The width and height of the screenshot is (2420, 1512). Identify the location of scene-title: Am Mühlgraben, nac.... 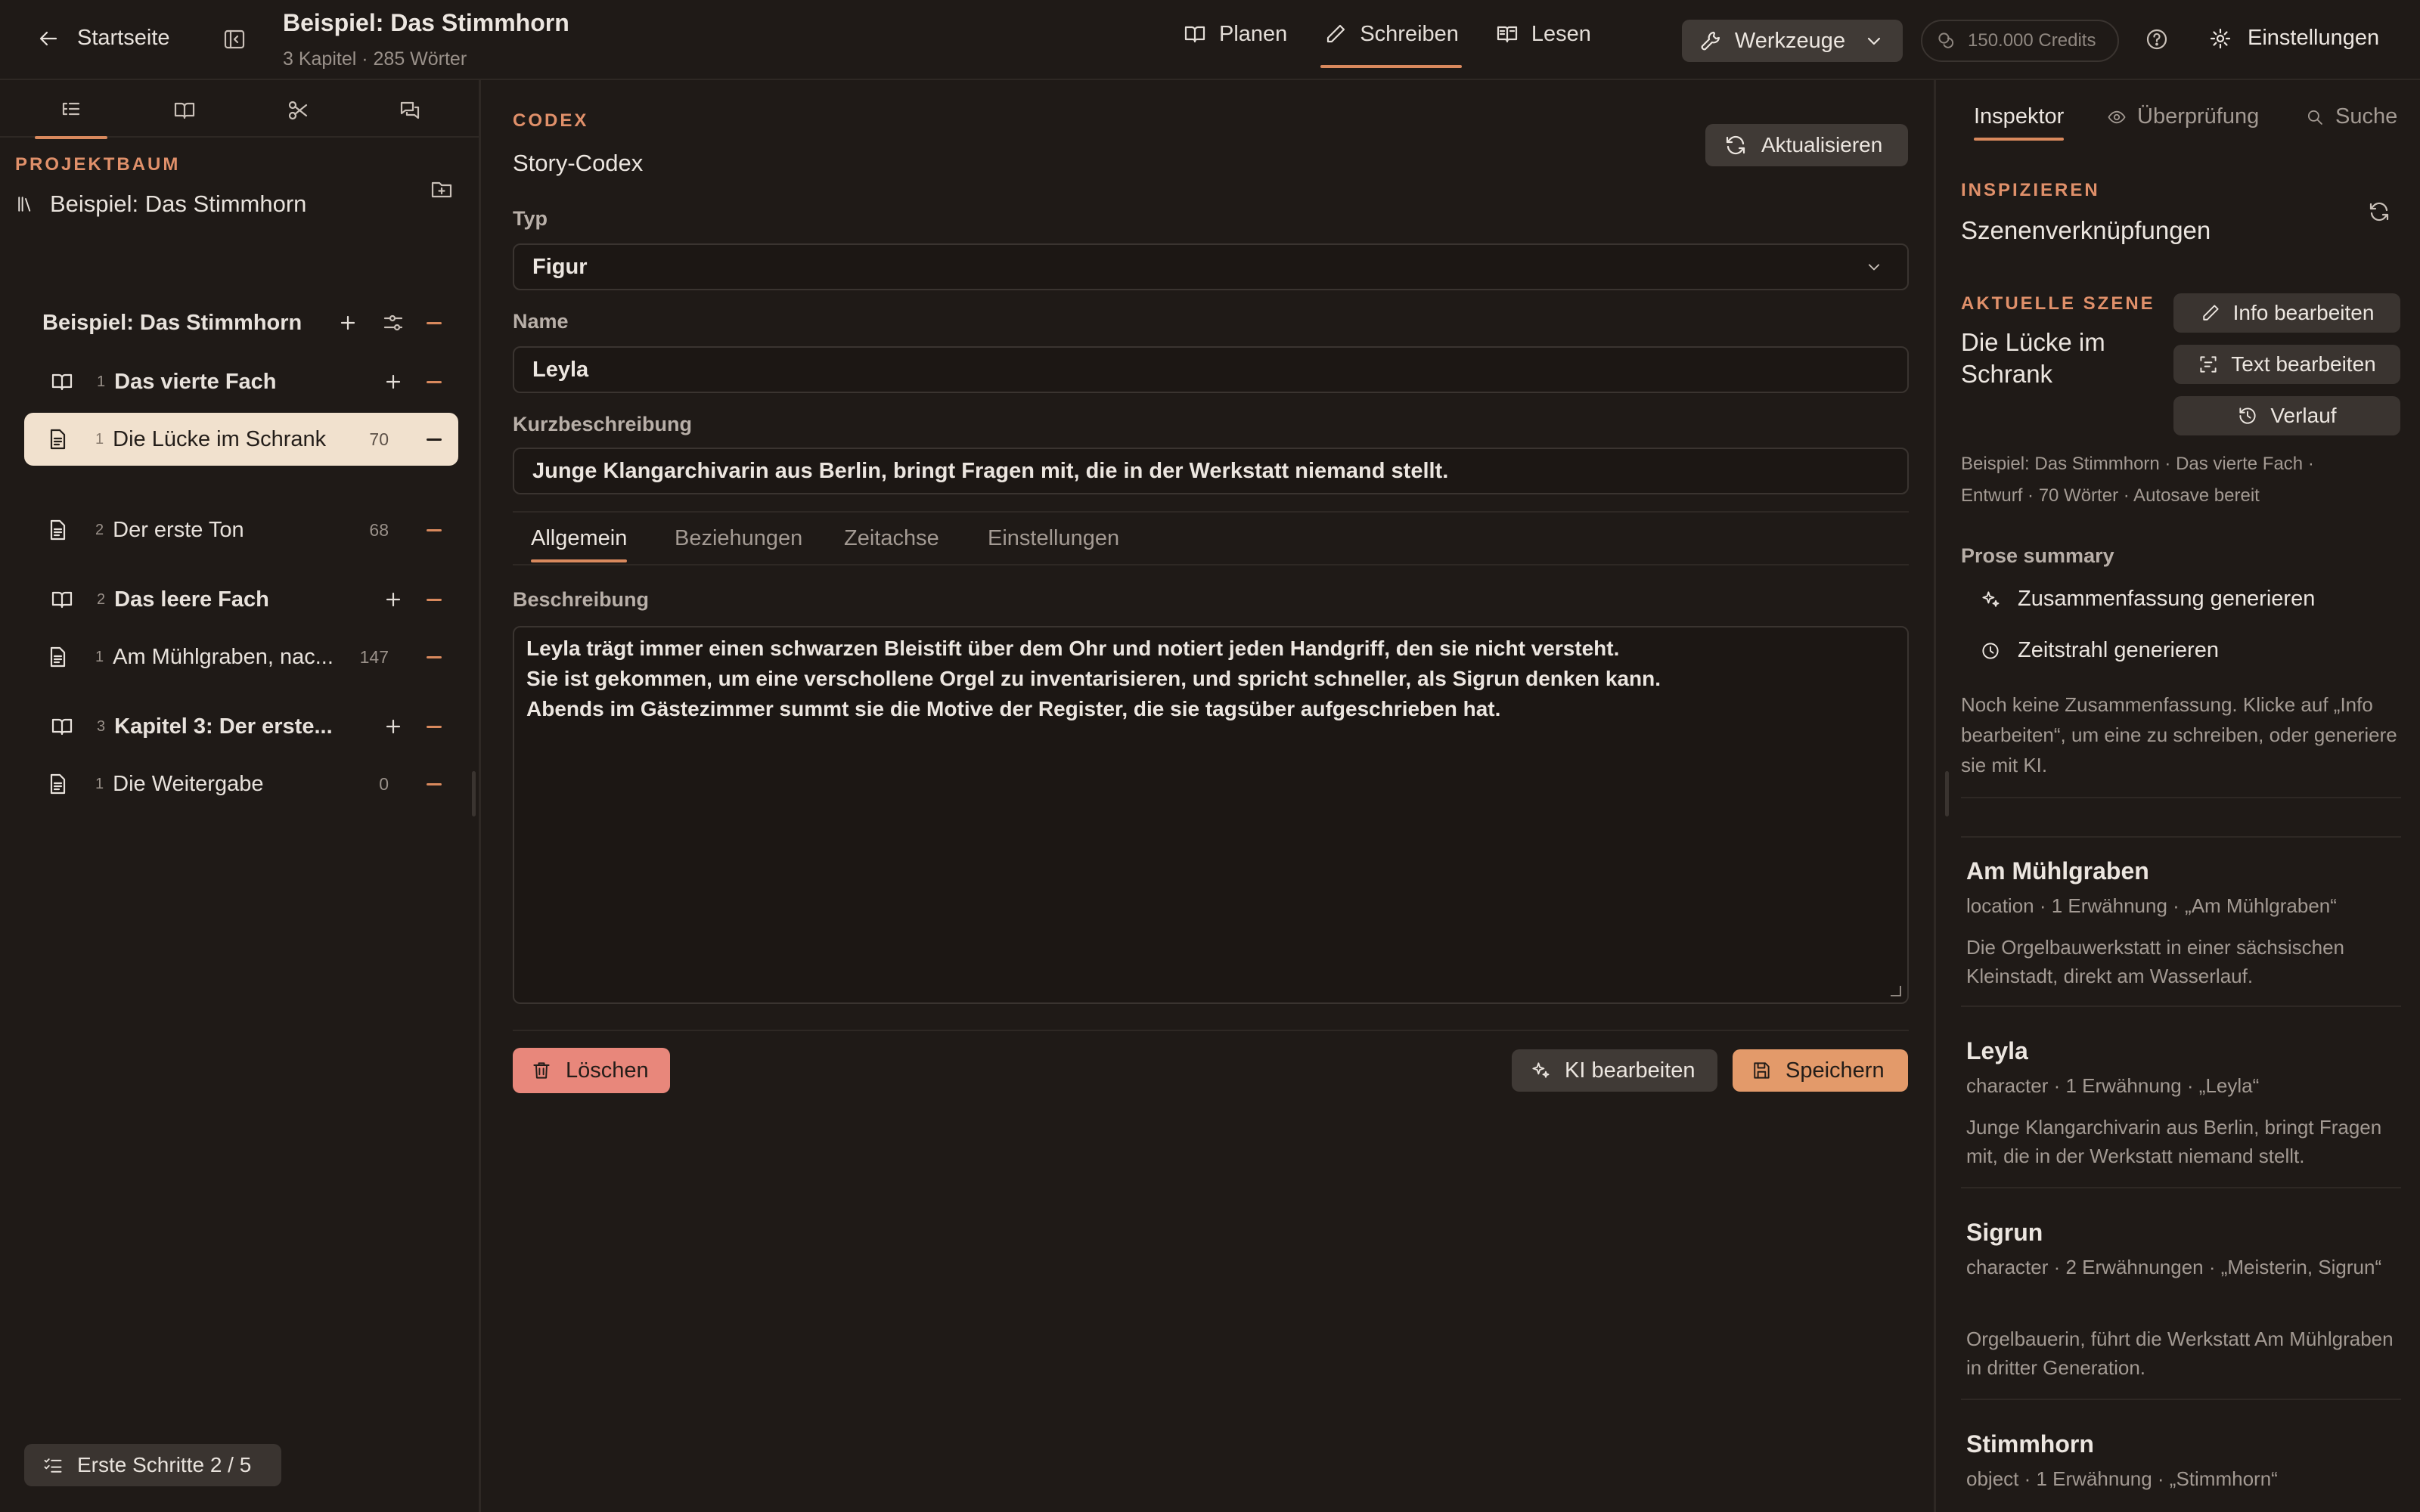
(224, 656).